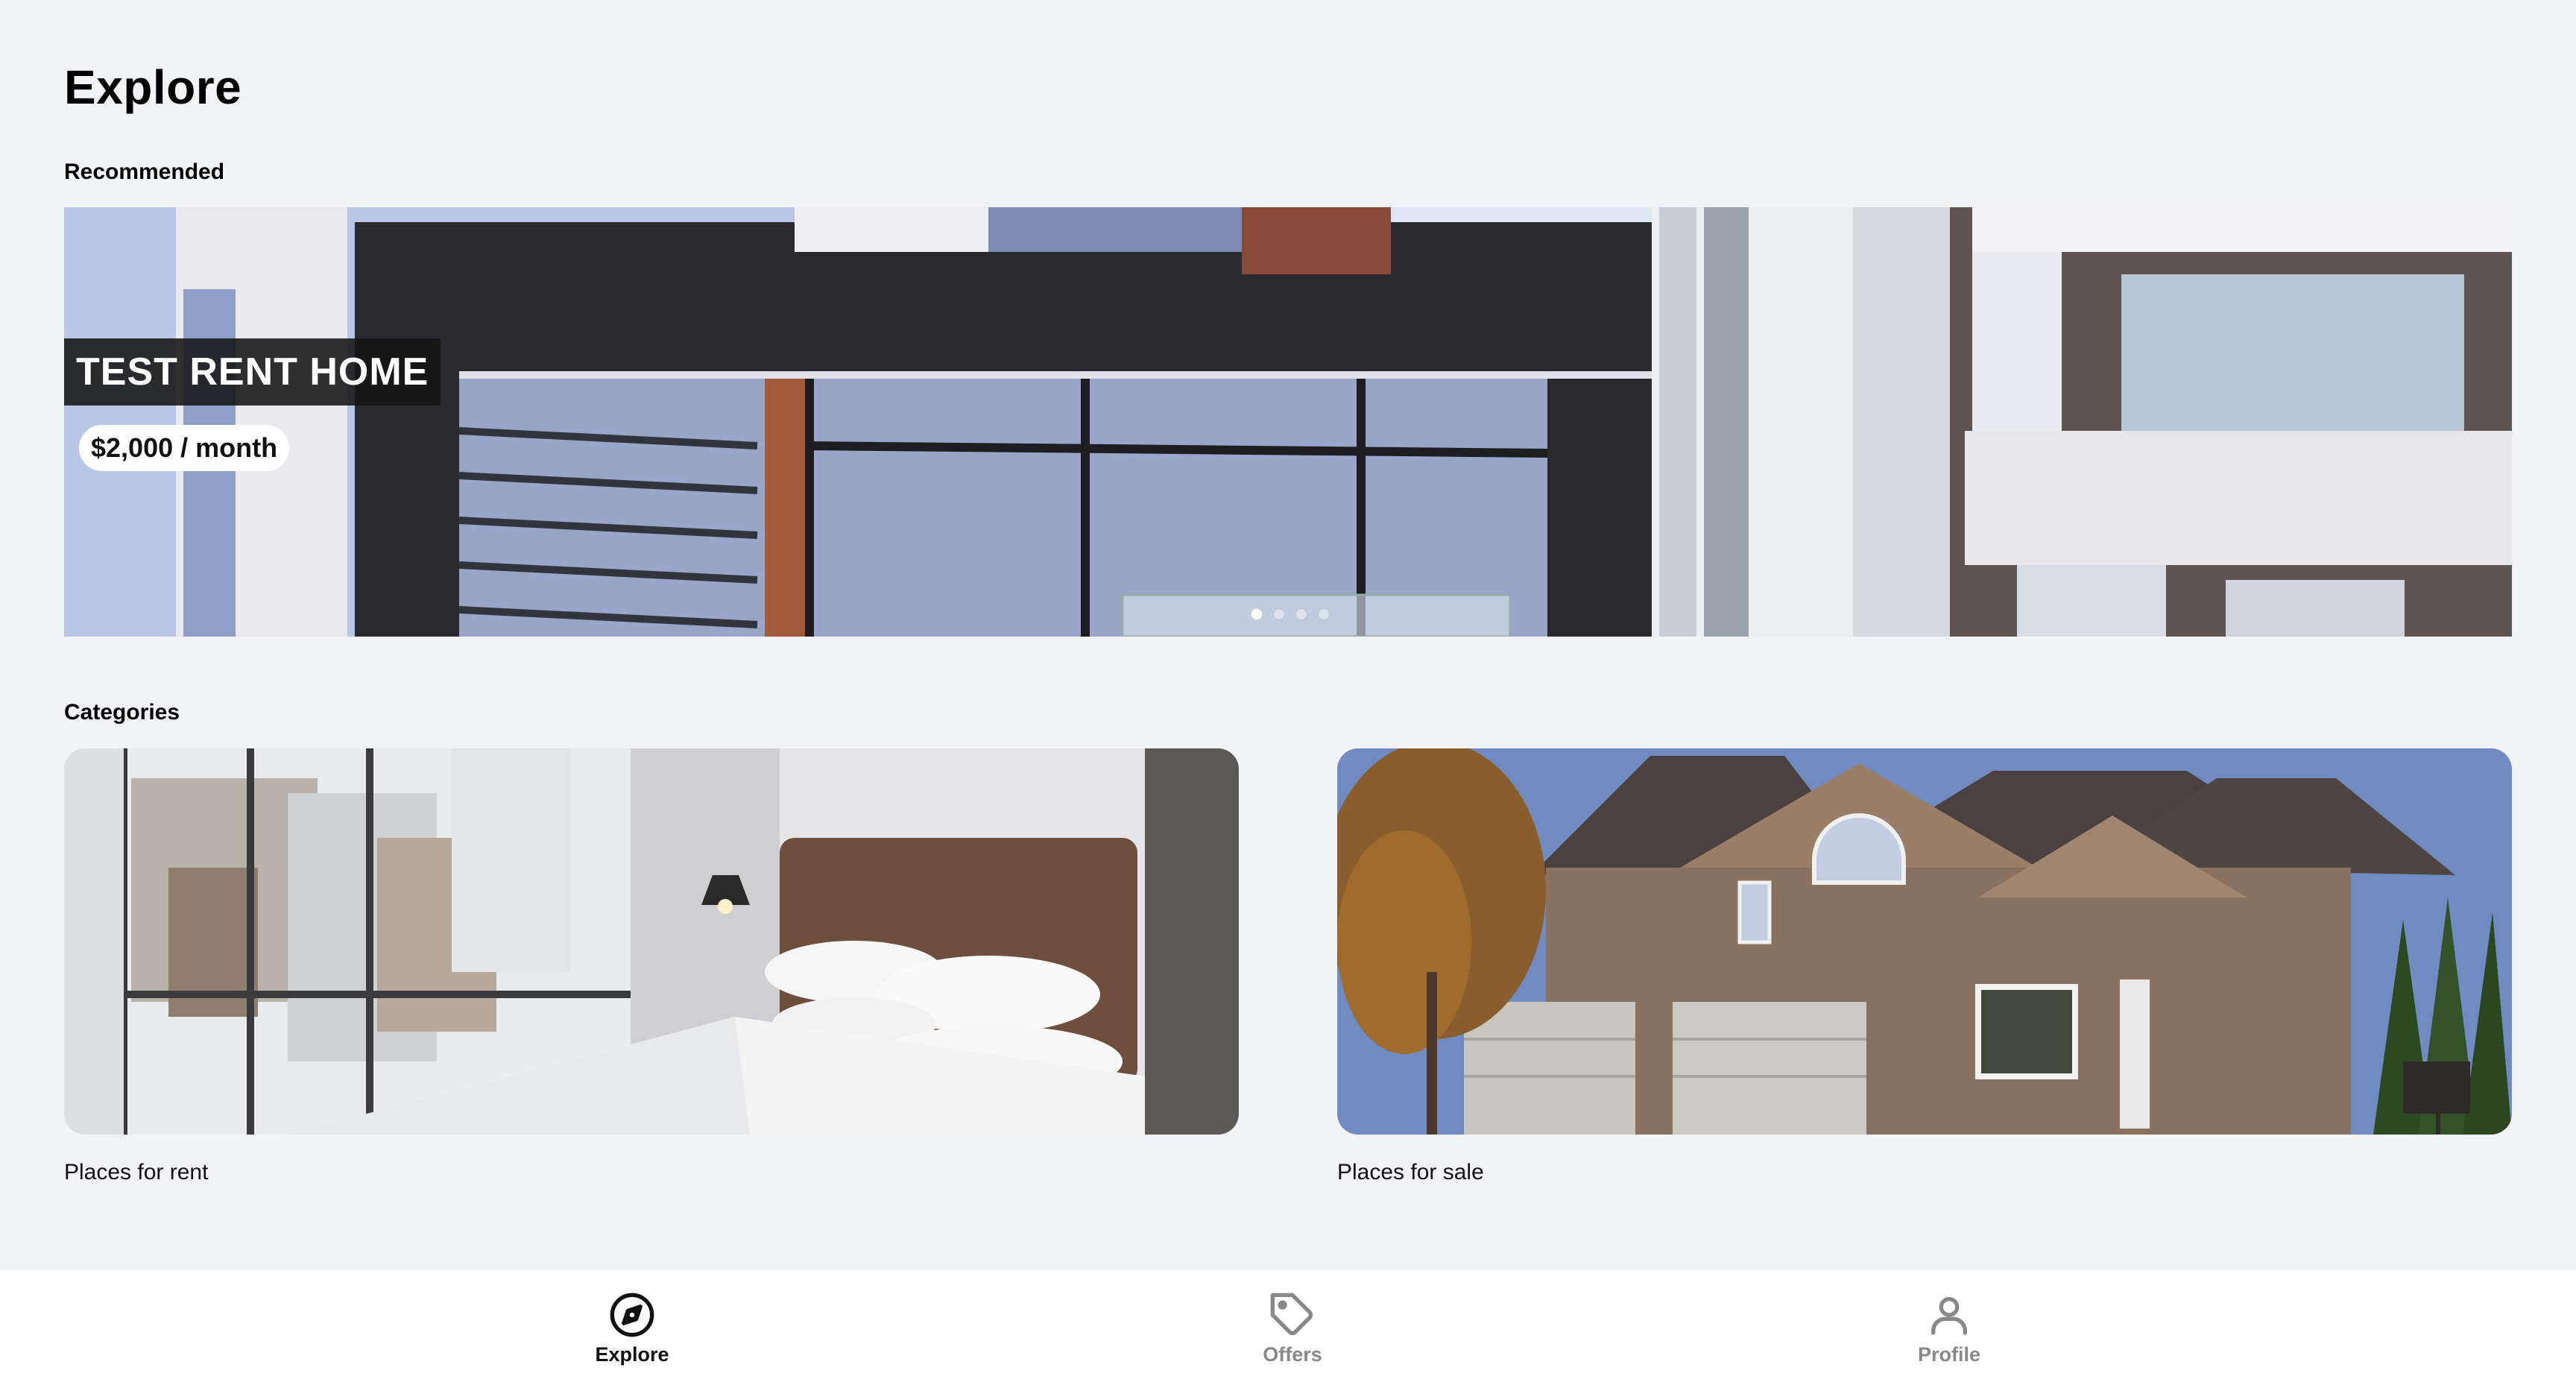 This screenshot has height=1385, width=2576. What do you see at coordinates (1290, 614) in the screenshot?
I see `carousel-pagination` at bounding box center [1290, 614].